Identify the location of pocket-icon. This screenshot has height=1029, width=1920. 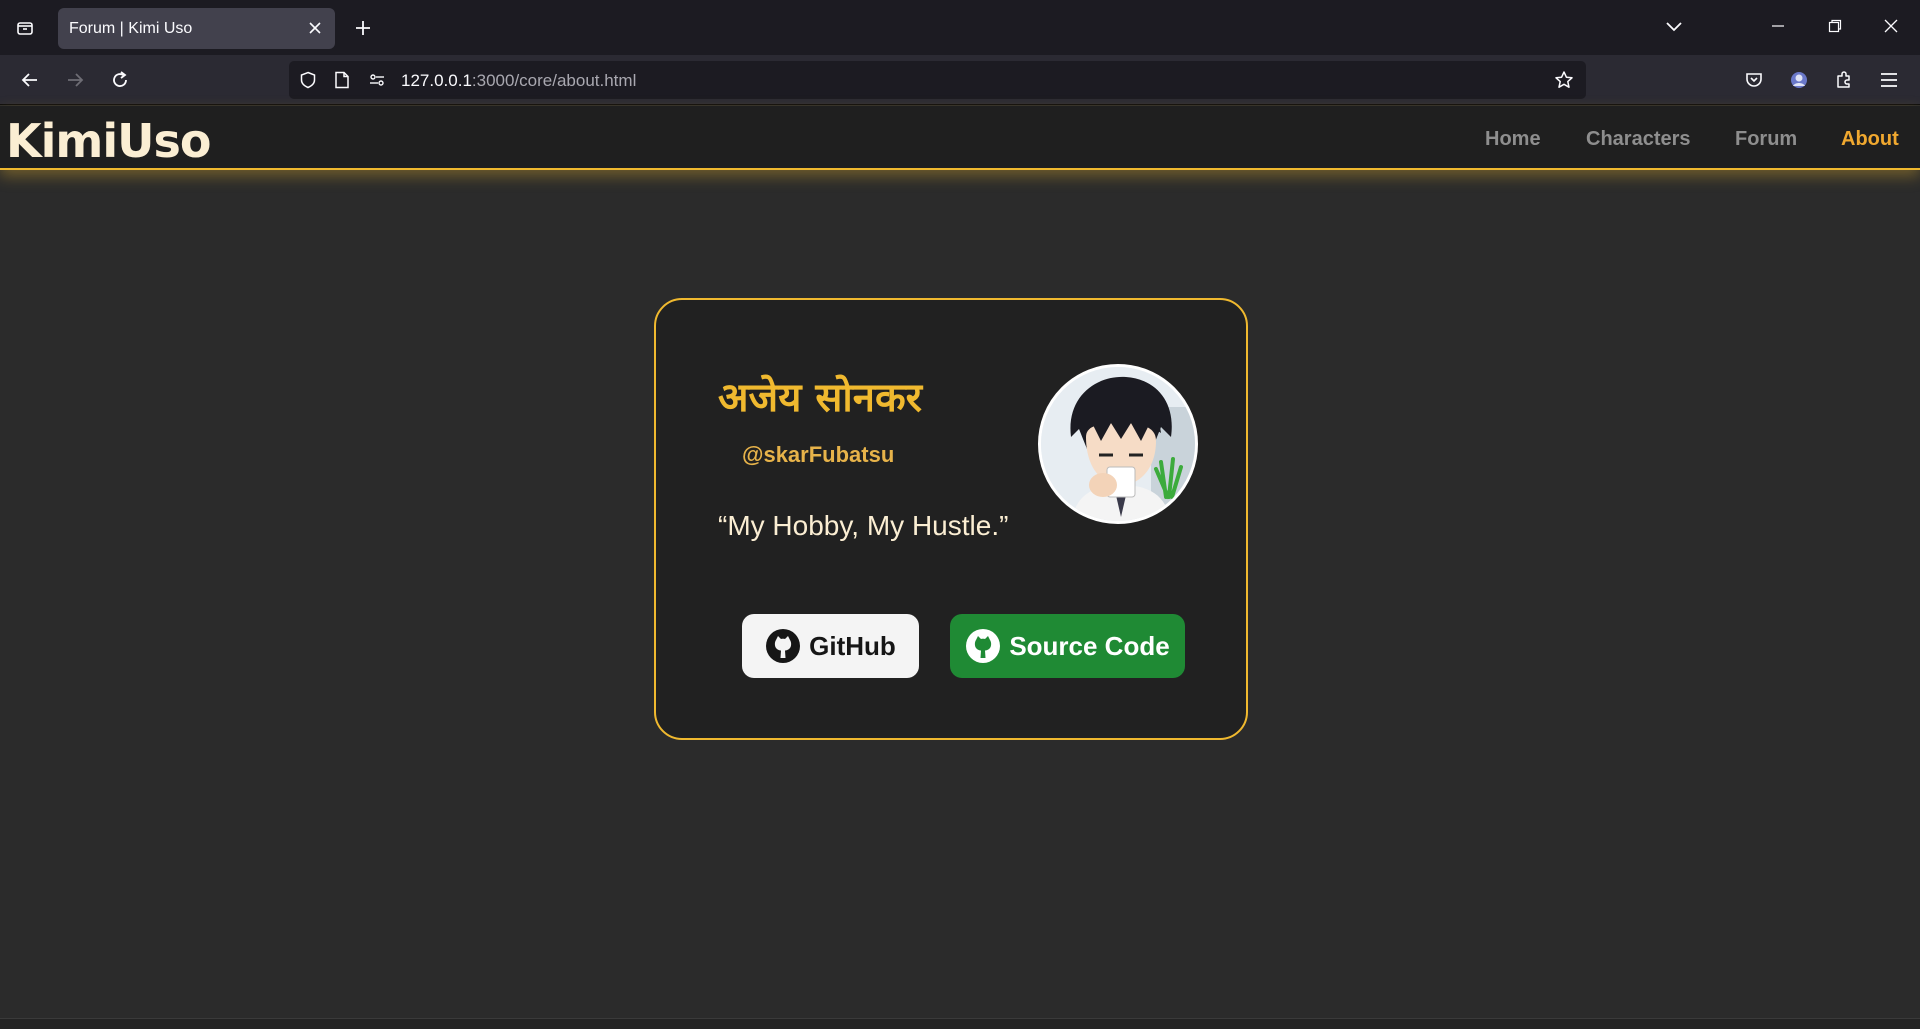
(1754, 80).